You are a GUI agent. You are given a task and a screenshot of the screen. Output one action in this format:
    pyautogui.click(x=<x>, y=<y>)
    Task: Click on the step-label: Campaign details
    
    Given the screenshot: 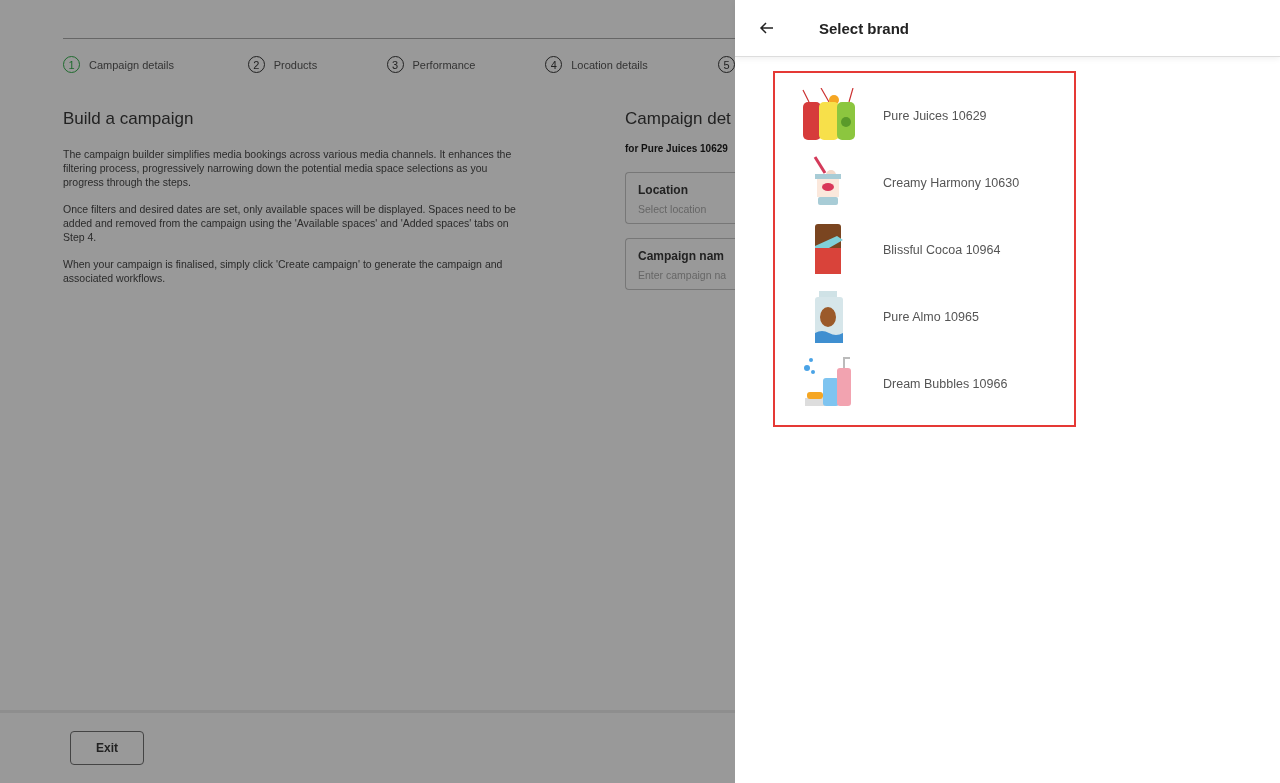 What is the action you would take?
    pyautogui.click(x=131, y=64)
    